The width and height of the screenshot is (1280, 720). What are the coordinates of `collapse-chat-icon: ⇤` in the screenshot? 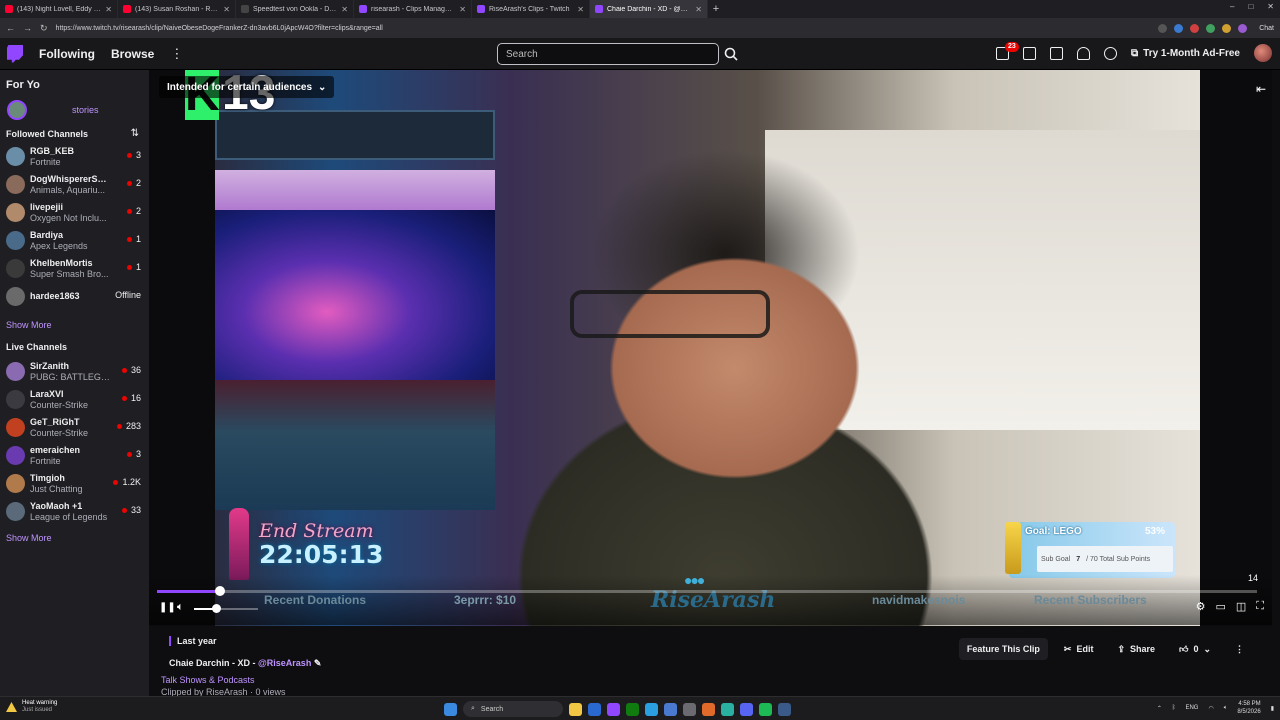 It's located at (1261, 89).